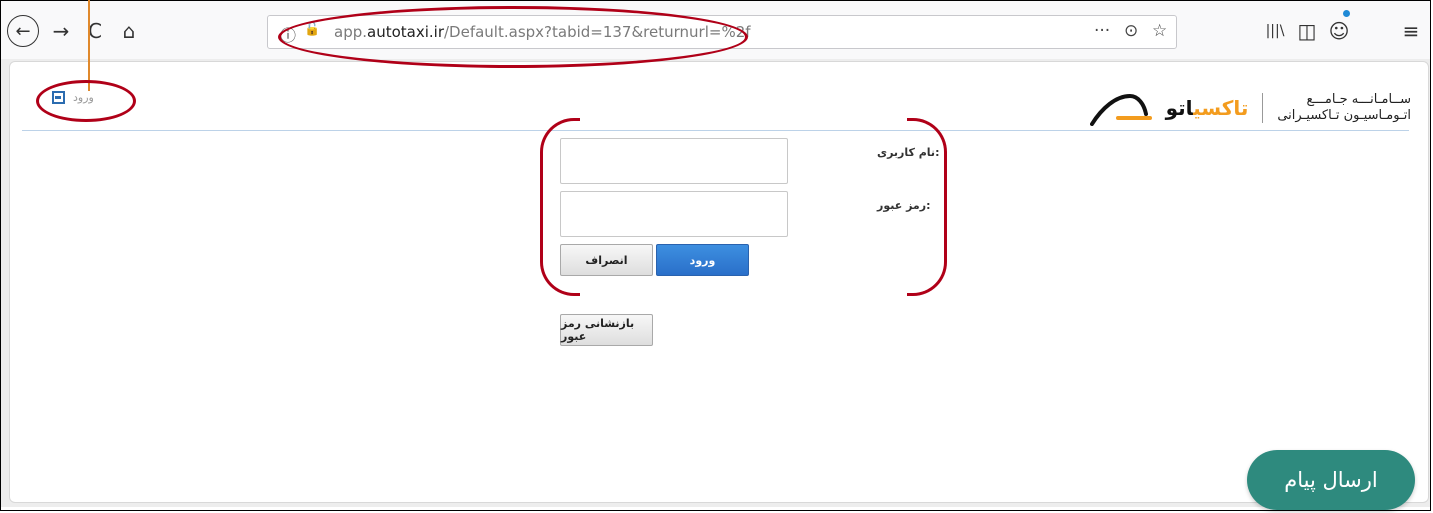  Describe the element at coordinates (1179, 108) in the screenshot. I see `brand-name-dark: اتو` at that location.